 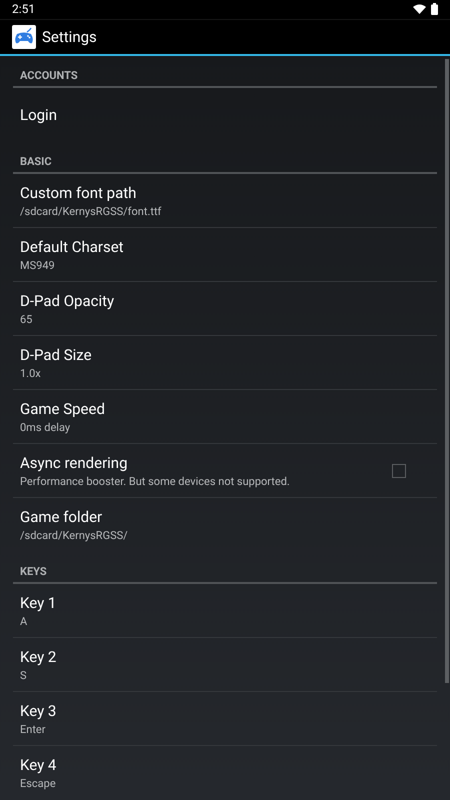 I want to click on category-title: KEYS, so click(x=33, y=571).